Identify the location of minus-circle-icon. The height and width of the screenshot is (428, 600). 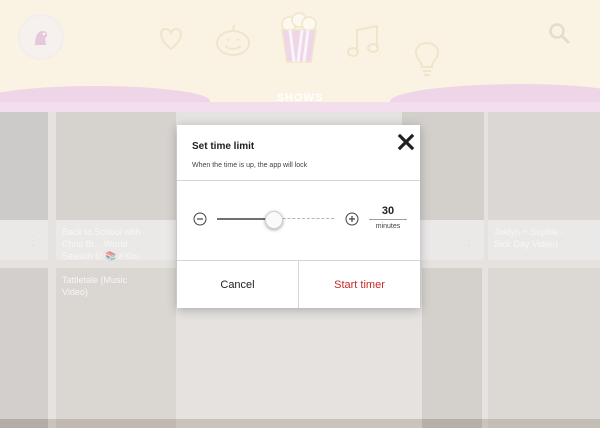
(200, 219).